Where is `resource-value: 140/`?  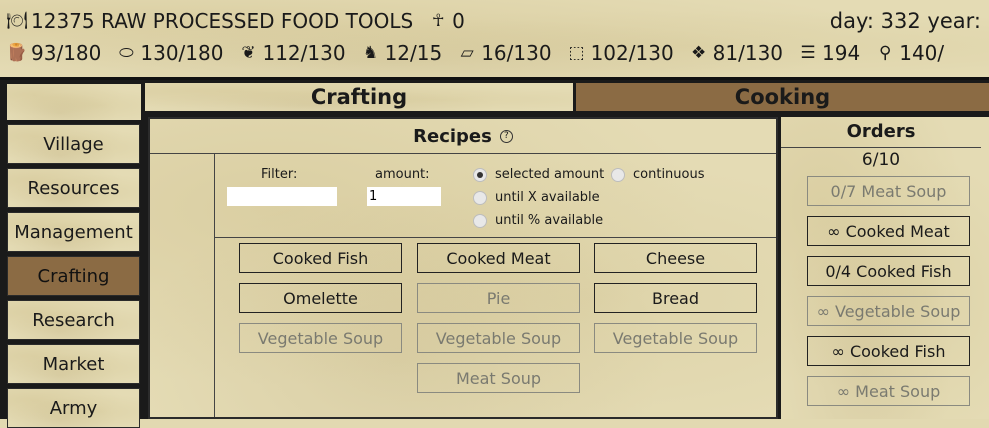 resource-value: 140/ is located at coordinates (922, 53).